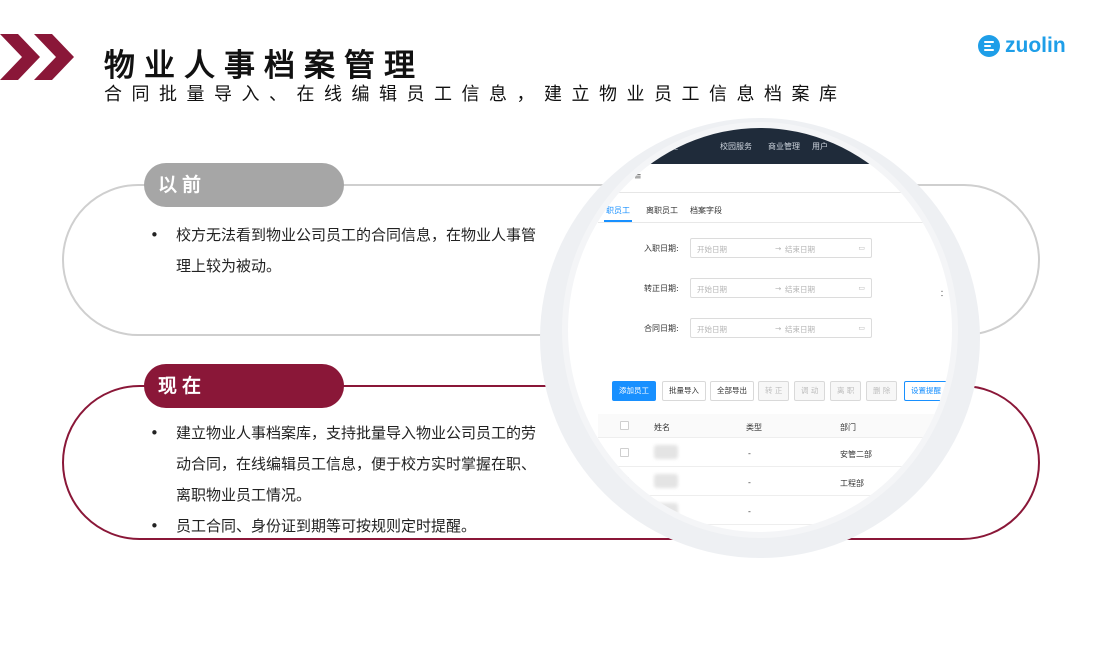 The height and width of the screenshot is (650, 1100). Describe the element at coordinates (736, 146) in the screenshot. I see `nav-item: 校园服务` at that location.